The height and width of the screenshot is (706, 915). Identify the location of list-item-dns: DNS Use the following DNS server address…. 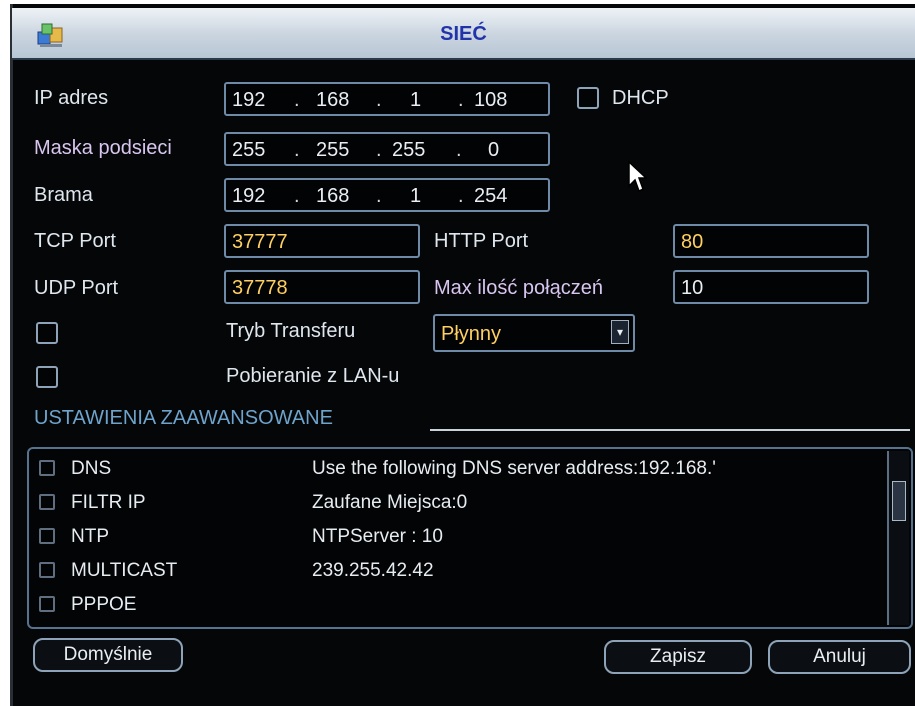
(459, 469).